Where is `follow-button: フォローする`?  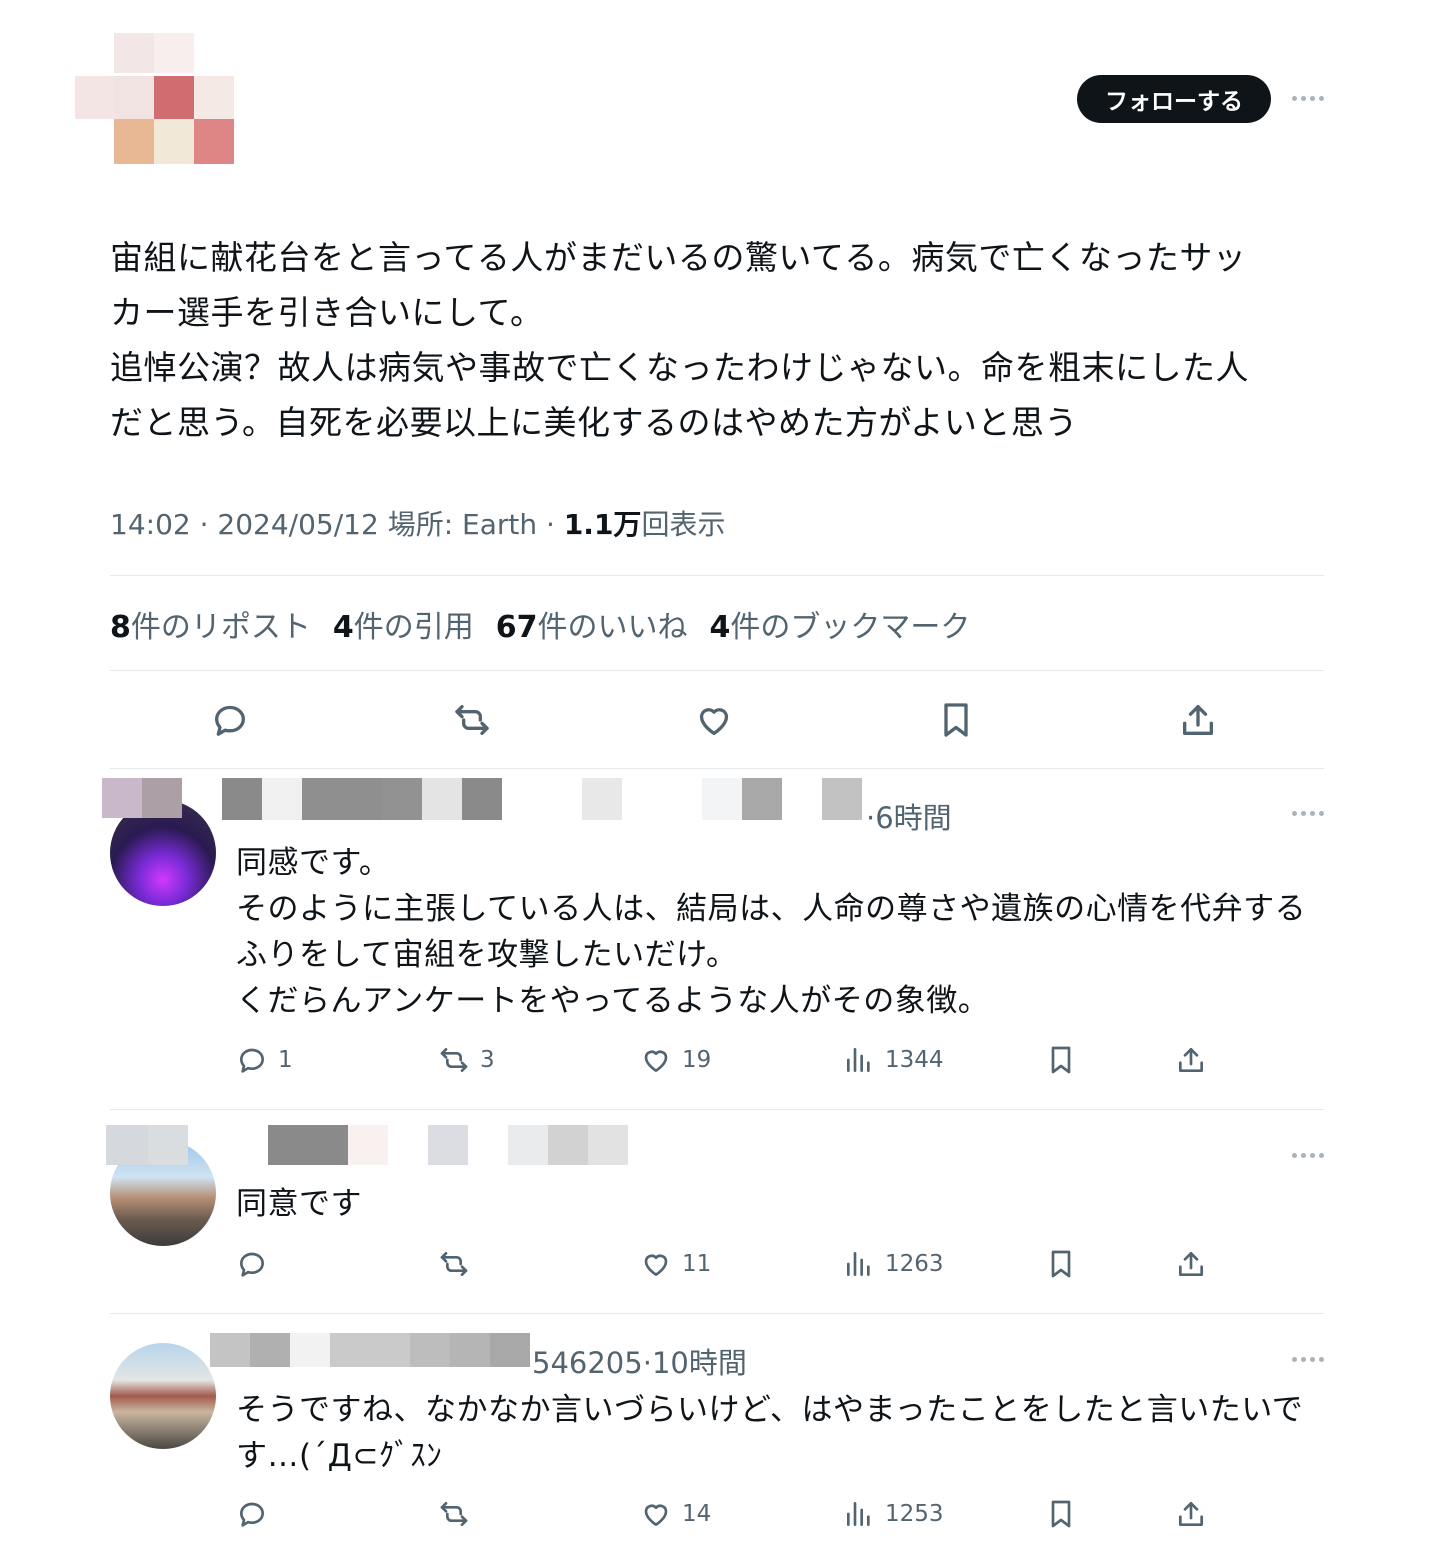
follow-button: フォローする is located at coordinates (1174, 99).